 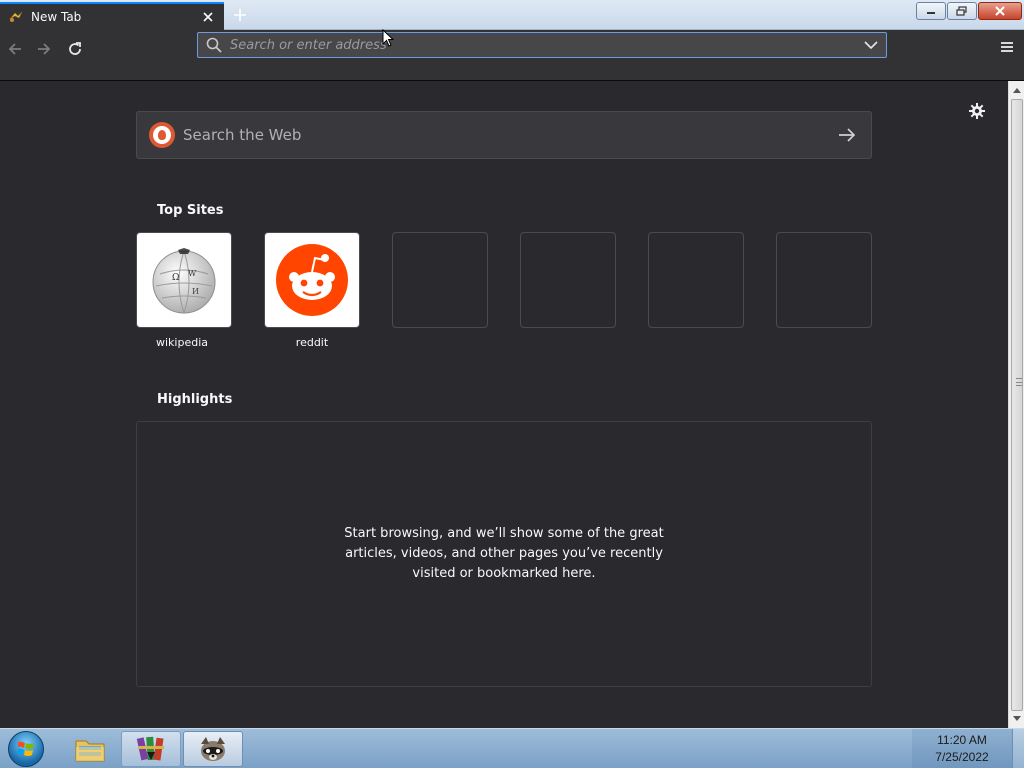 What do you see at coordinates (547, 45) in the screenshot?
I see `address-input` at bounding box center [547, 45].